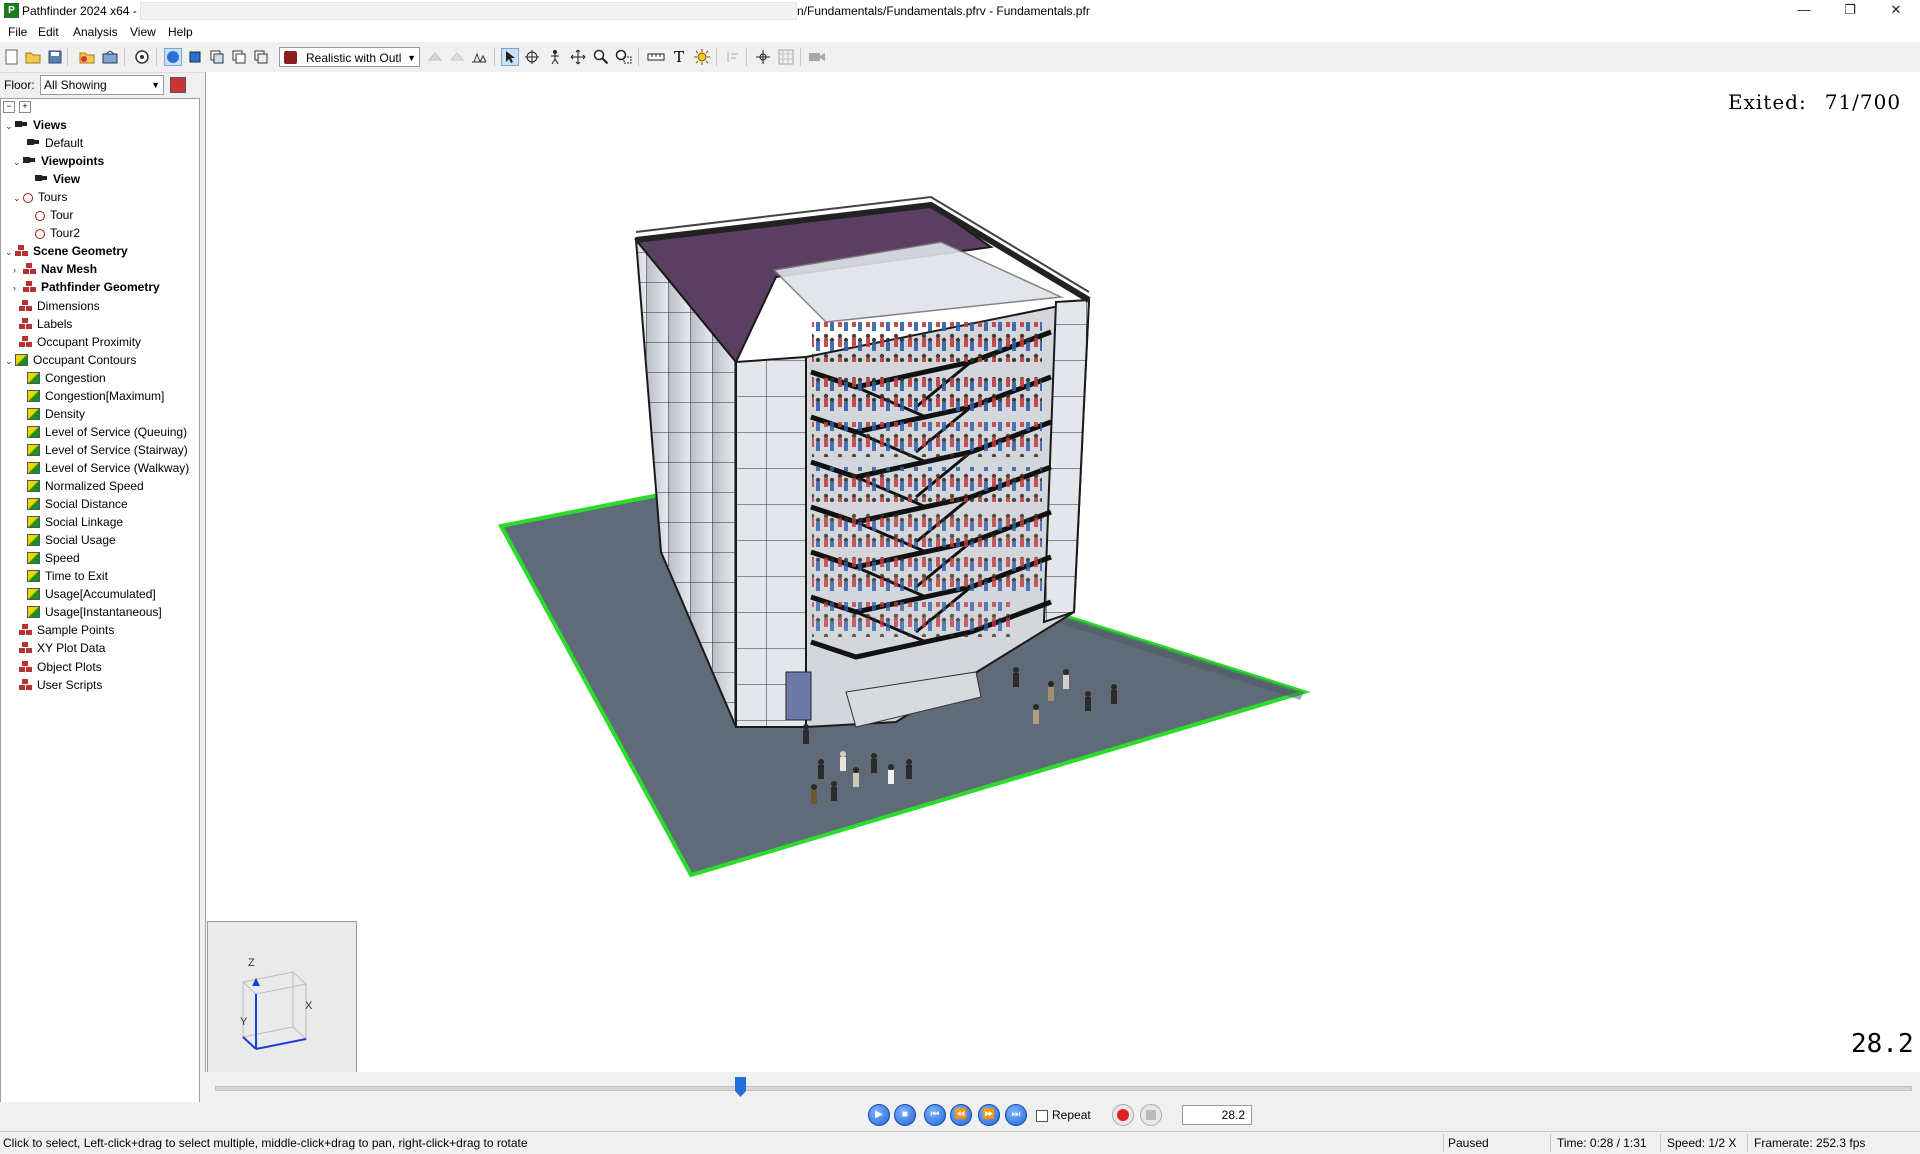  Describe the element at coordinates (61, 378) in the screenshot. I see `tree-item-congestion: Congestion` at that location.